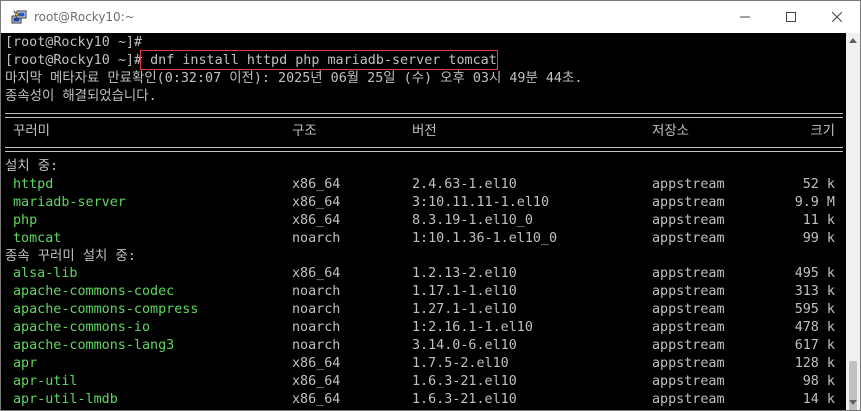 The image size is (861, 411). I want to click on package-size: 9.9 M, so click(814, 202).